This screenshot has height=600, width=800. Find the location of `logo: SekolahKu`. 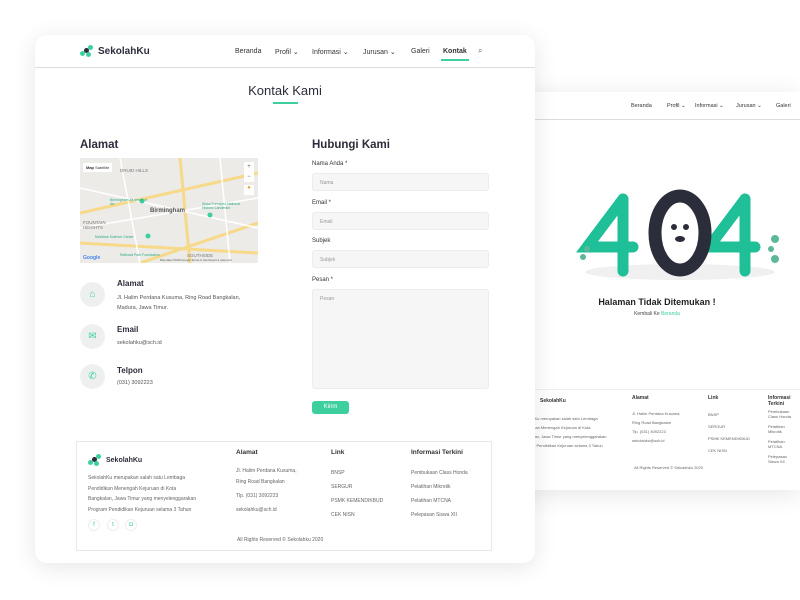

logo: SekolahKu is located at coordinates (115, 51).